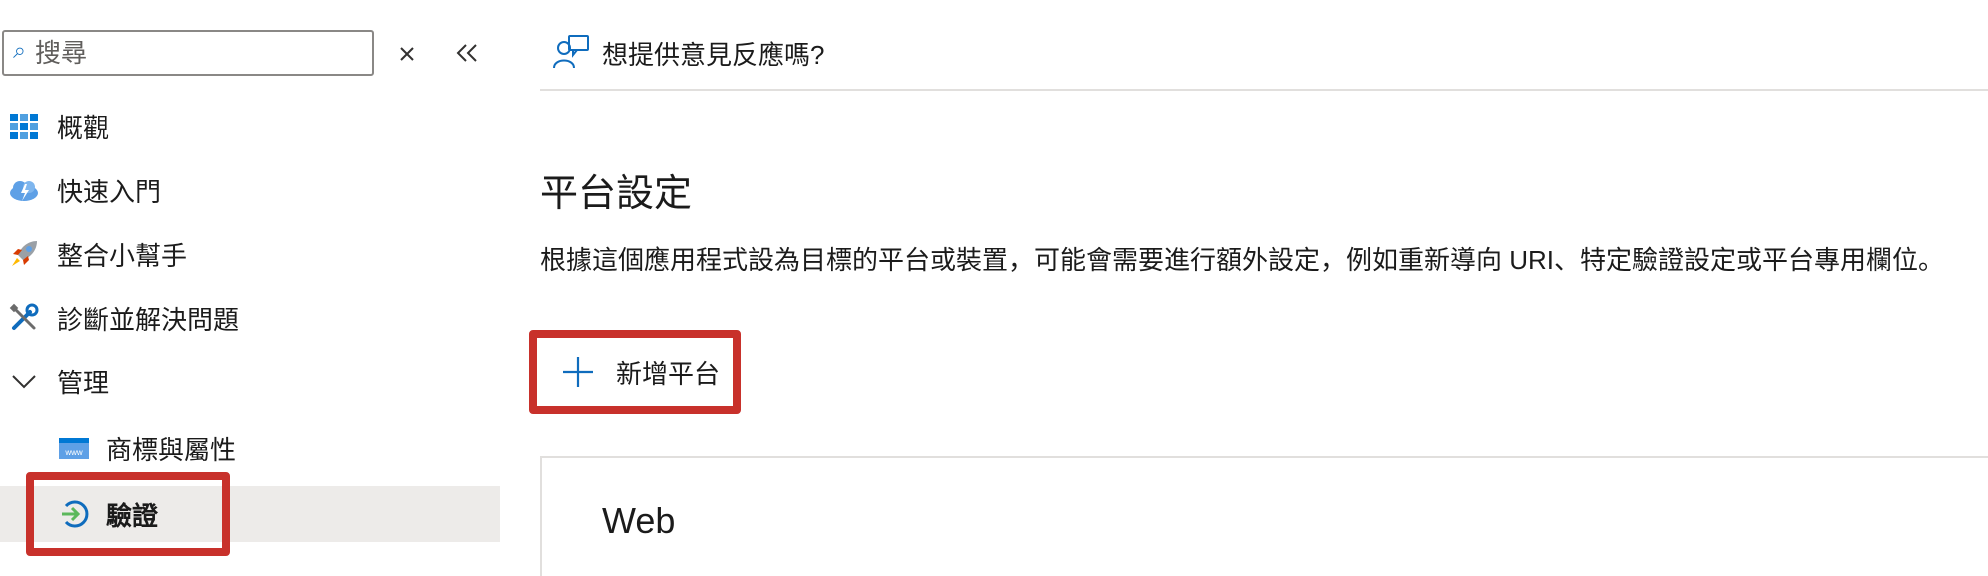 The image size is (1988, 576). Describe the element at coordinates (132, 515) in the screenshot. I see `sidebar-item-label: 驗證` at that location.